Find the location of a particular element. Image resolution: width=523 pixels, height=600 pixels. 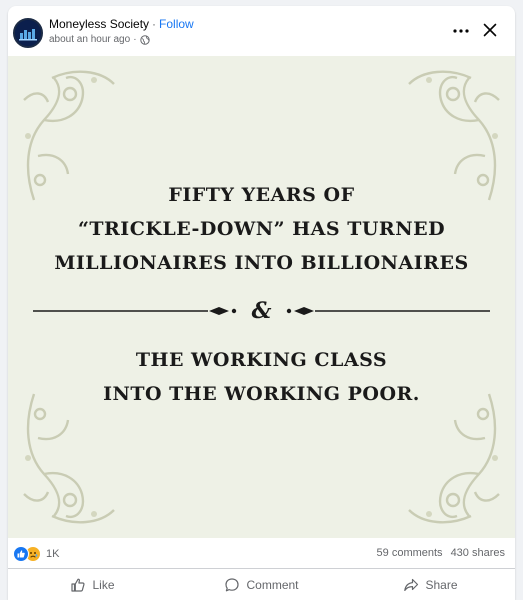

follow-button: Follow is located at coordinates (176, 24).